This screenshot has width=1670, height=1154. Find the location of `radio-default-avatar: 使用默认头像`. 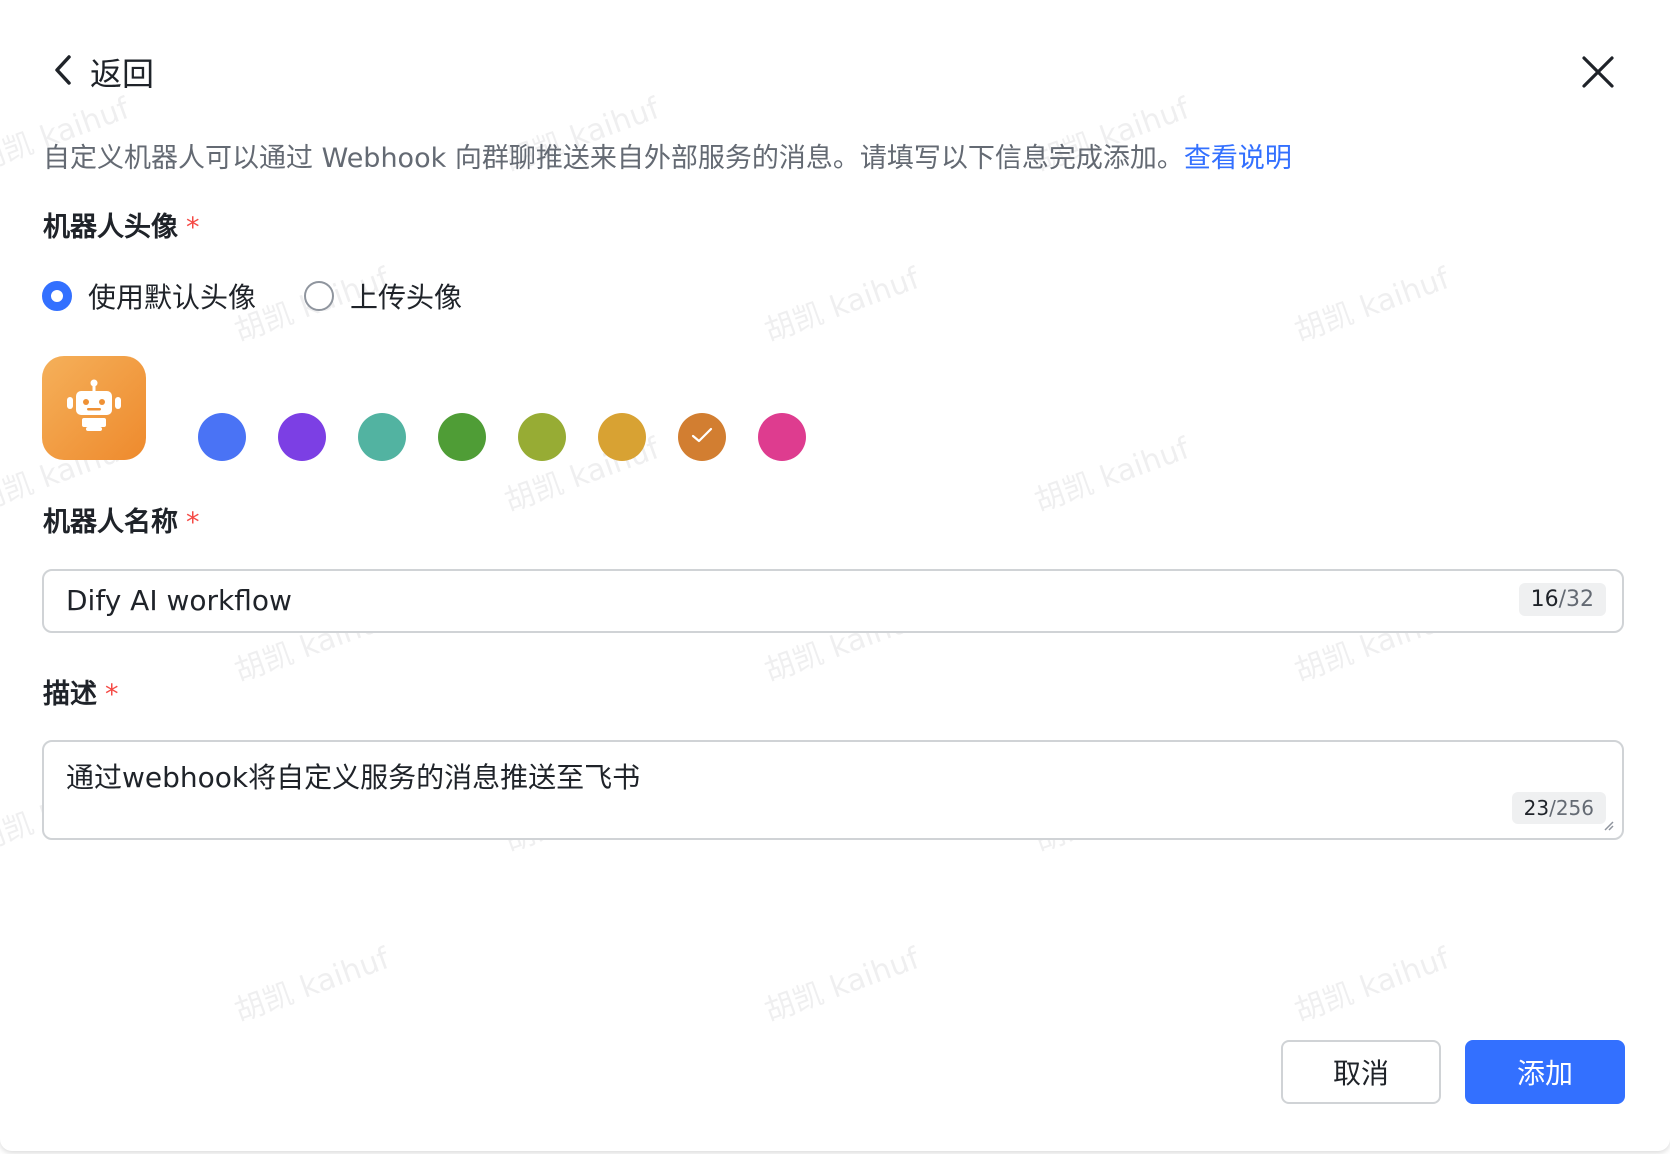

radio-default-avatar: 使用默认头像 is located at coordinates (149, 296).